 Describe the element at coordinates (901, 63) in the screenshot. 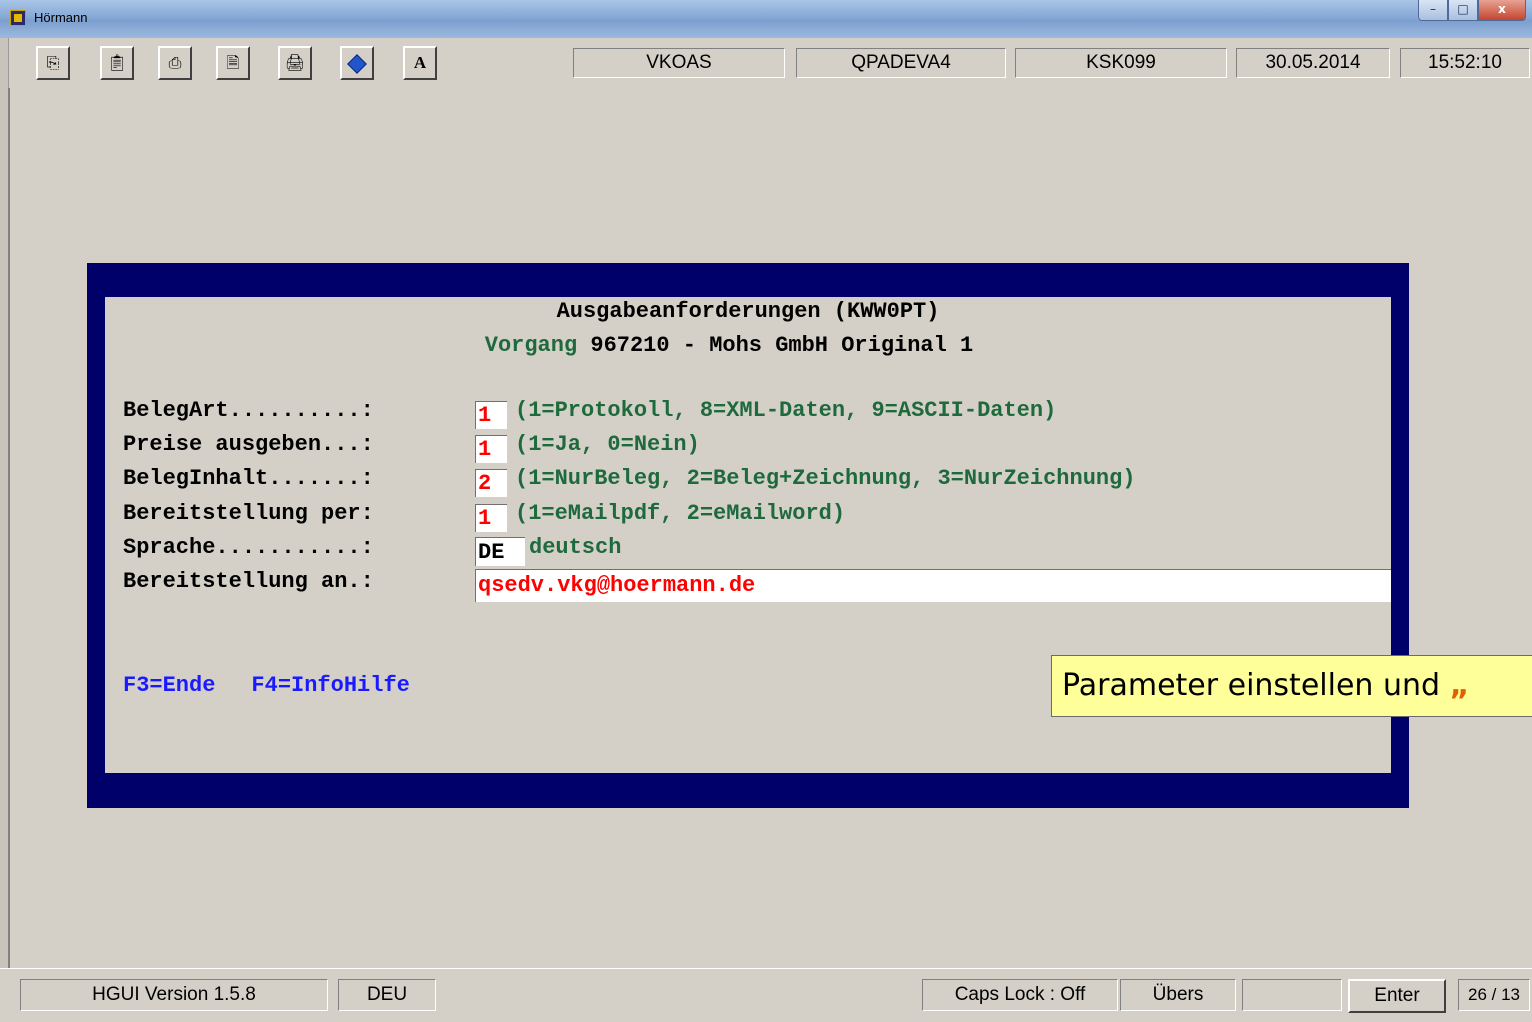

I see `library-field: QPADEVA4` at that location.